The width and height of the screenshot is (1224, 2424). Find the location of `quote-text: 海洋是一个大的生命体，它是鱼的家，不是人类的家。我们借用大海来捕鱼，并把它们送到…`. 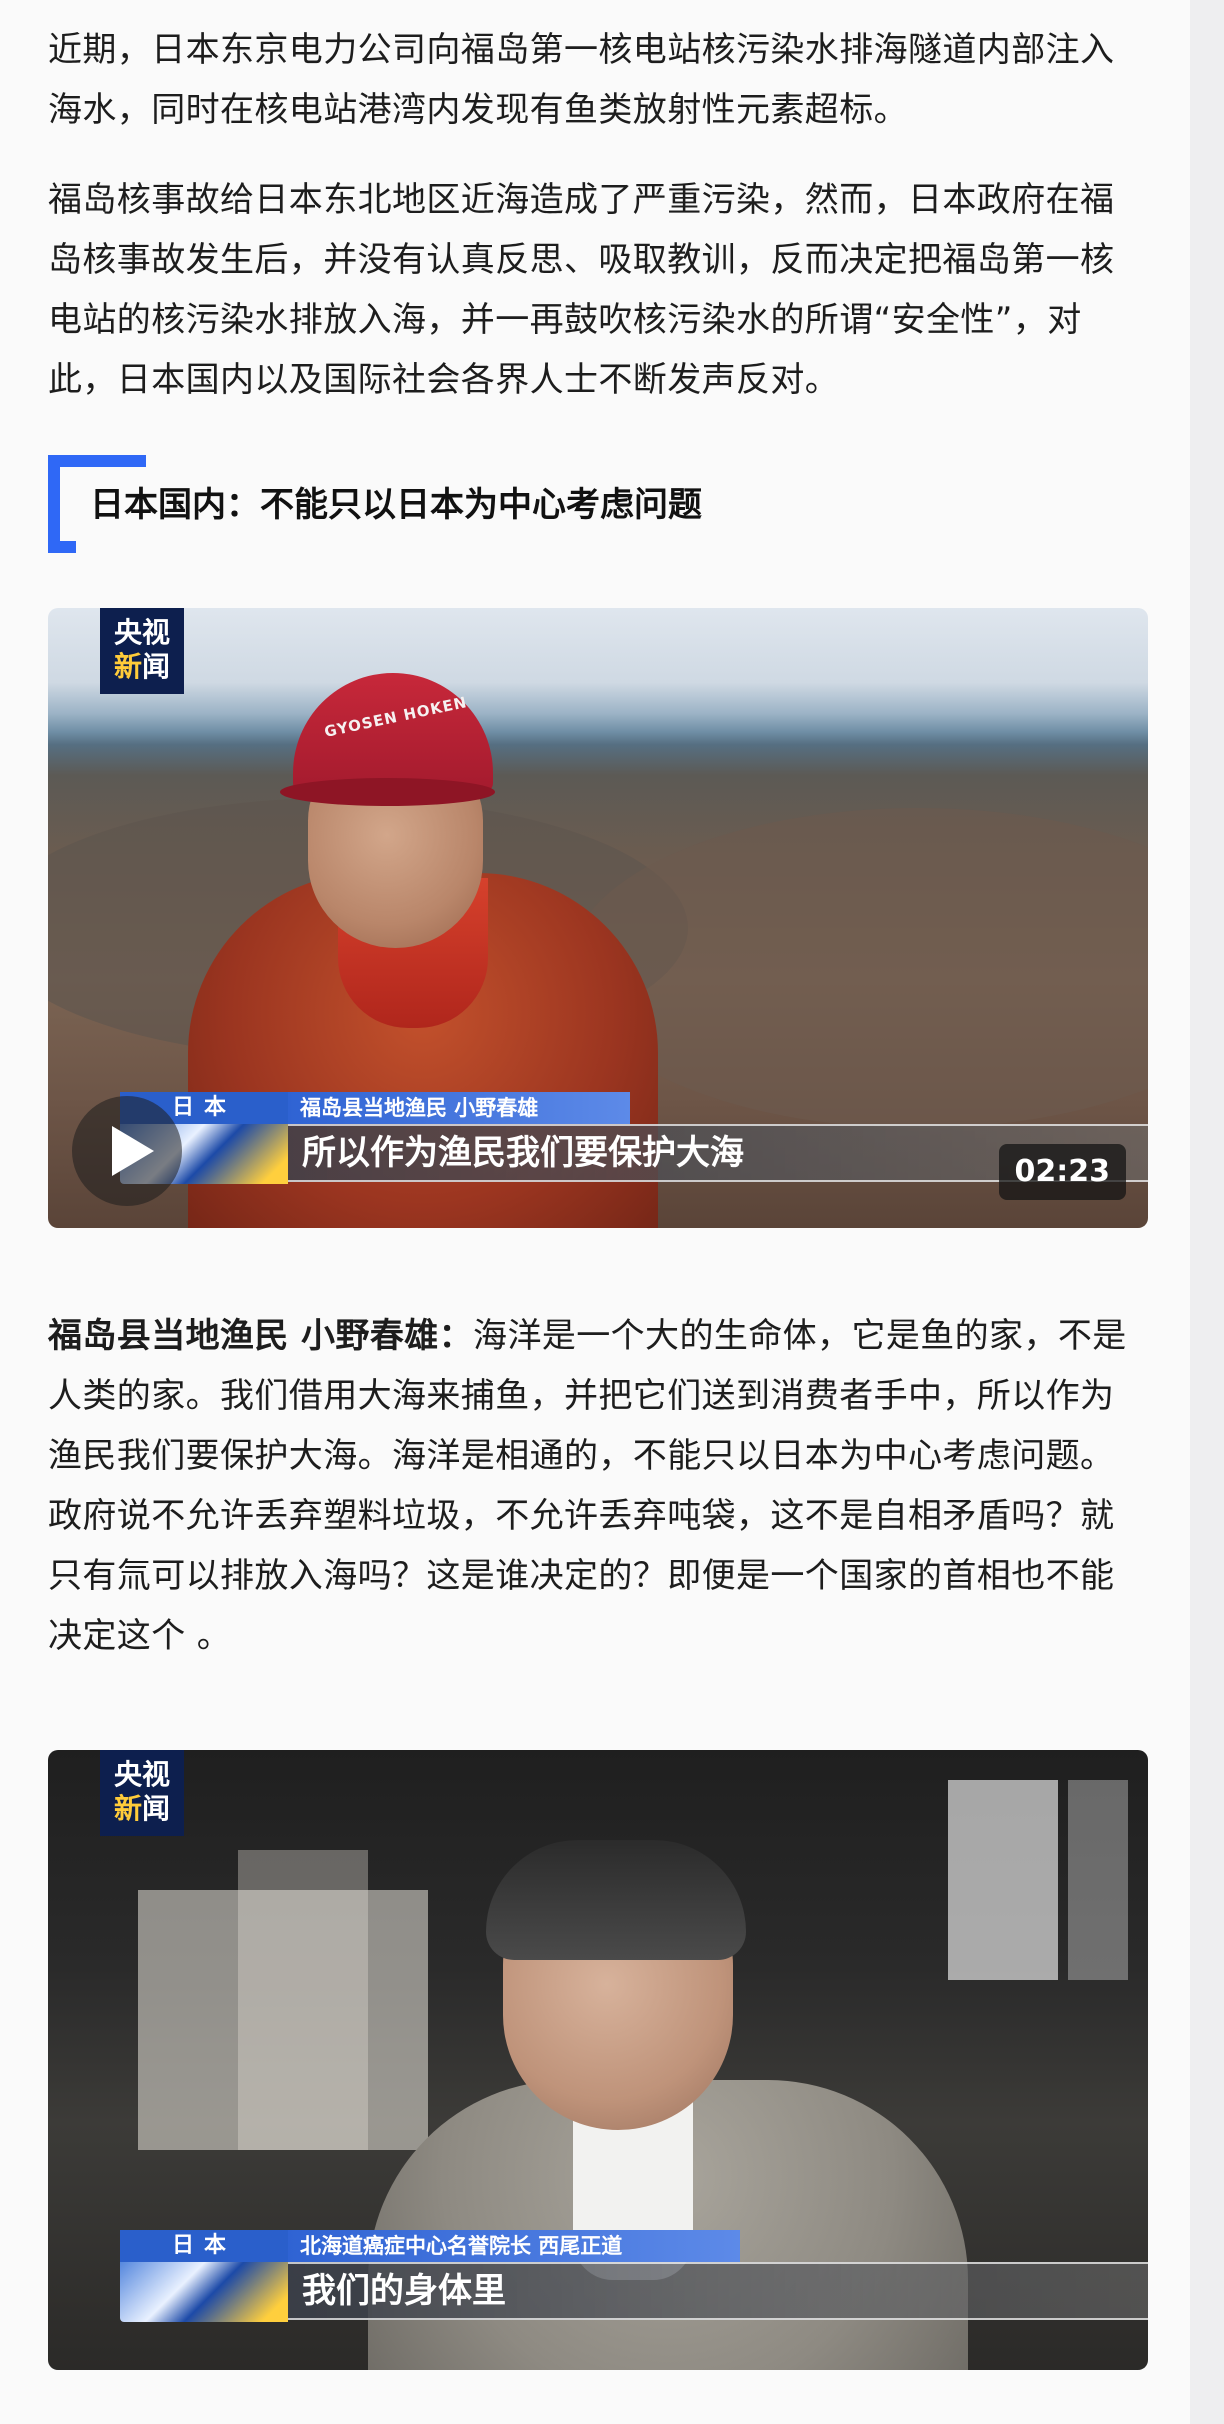

quote-text: 海洋是一个大的生命体，它是鱼的家，不是人类的家。我们借用大海来捕鱼，并把它们送到… is located at coordinates (587, 1486).